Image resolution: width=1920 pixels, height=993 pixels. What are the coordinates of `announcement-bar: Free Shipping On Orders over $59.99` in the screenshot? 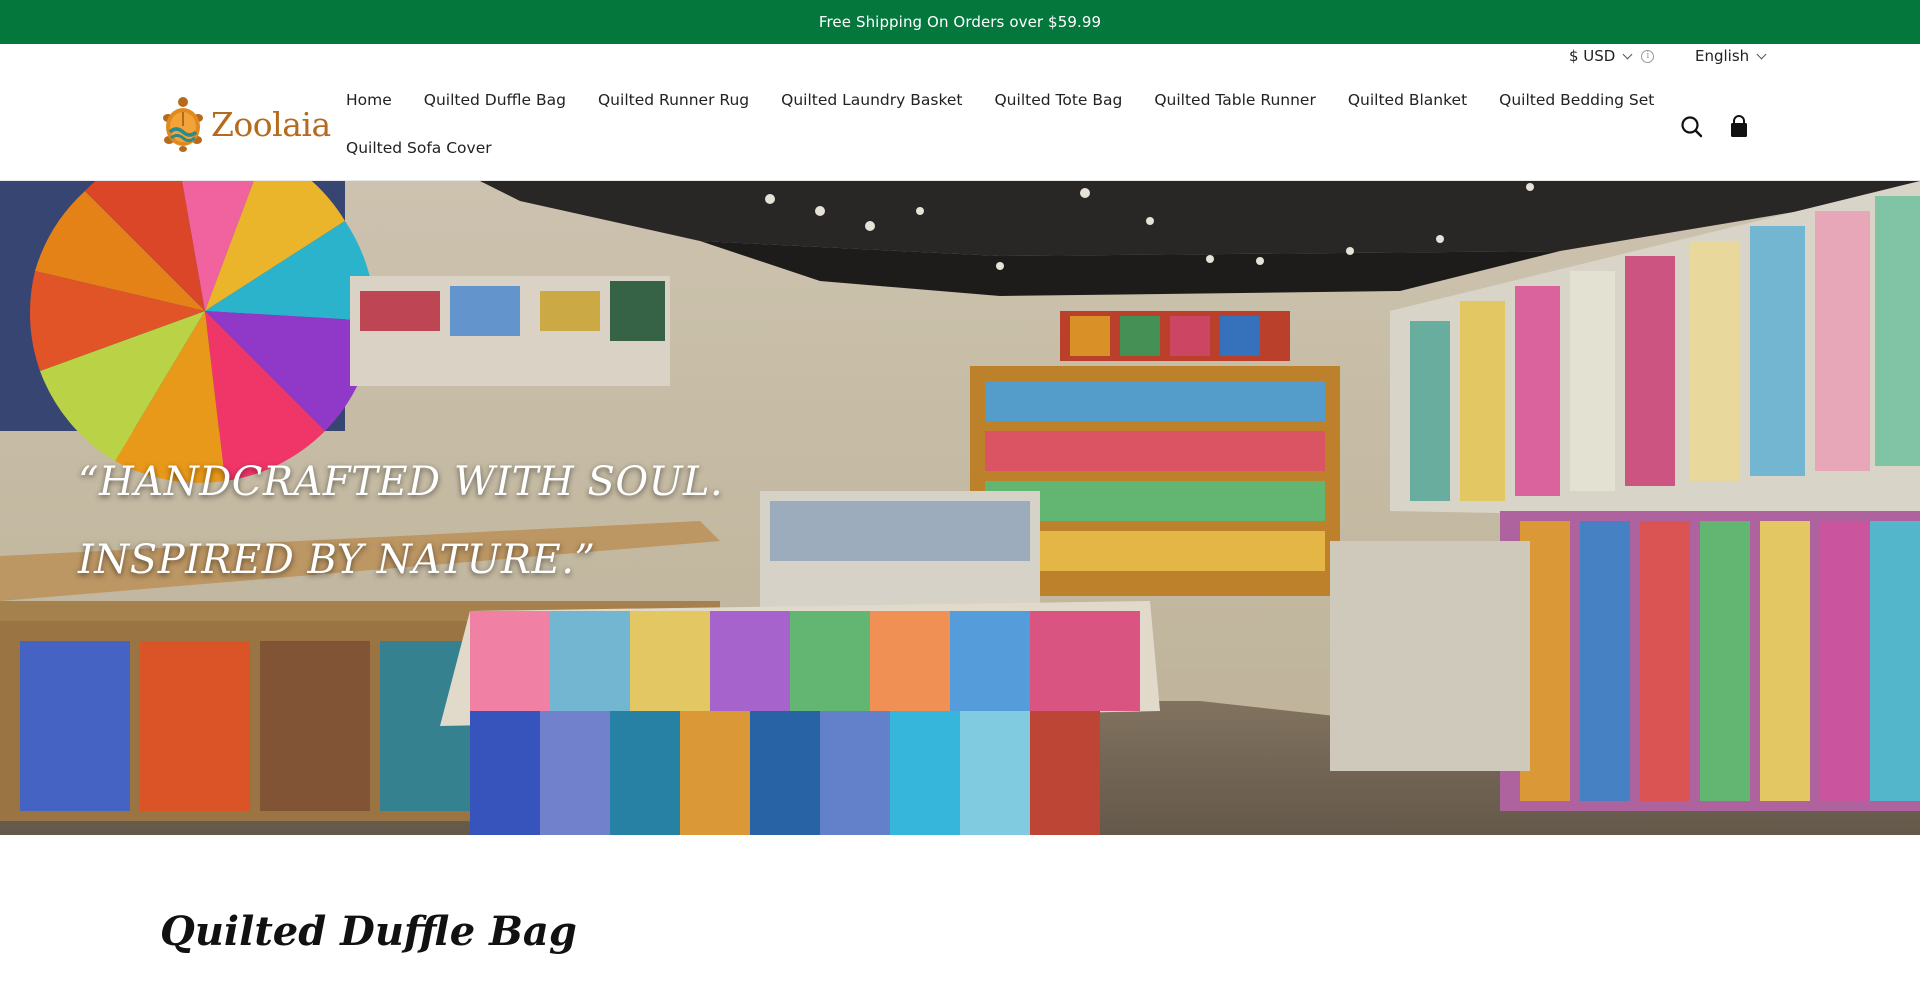 It's located at (960, 22).